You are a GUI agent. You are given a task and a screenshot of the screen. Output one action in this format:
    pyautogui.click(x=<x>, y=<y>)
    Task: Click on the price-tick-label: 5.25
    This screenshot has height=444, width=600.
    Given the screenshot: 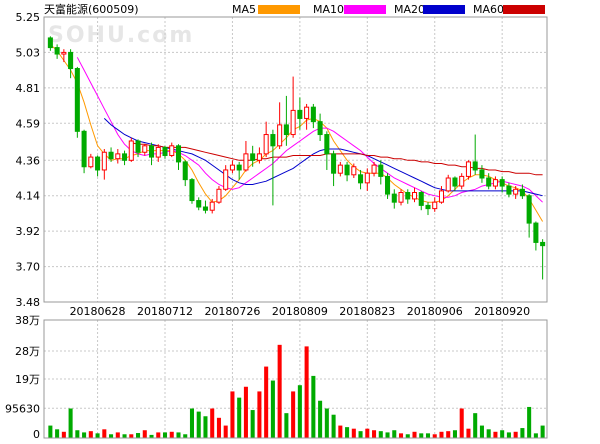 What is the action you would take?
    pyautogui.click(x=28, y=17)
    